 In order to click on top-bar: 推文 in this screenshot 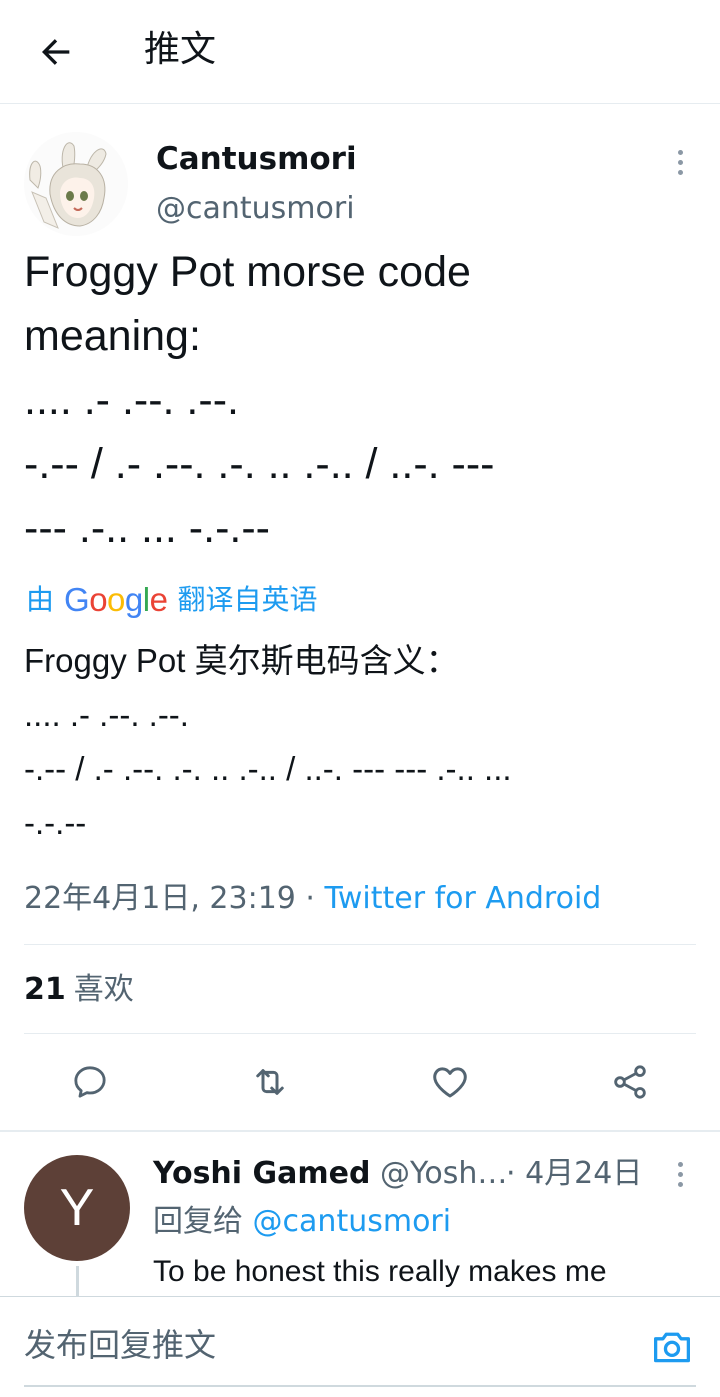, I will do `click(360, 52)`.